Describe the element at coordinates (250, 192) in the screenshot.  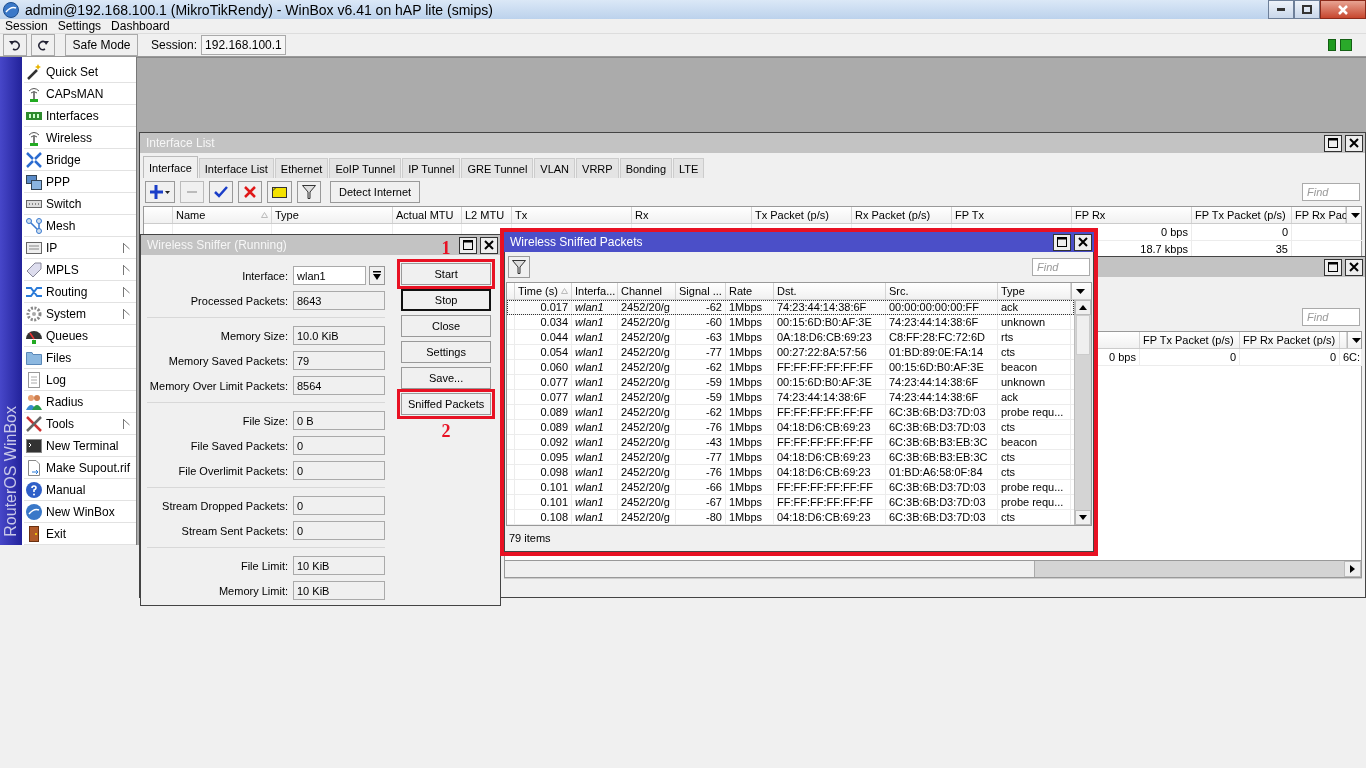
I see `disable-button` at that location.